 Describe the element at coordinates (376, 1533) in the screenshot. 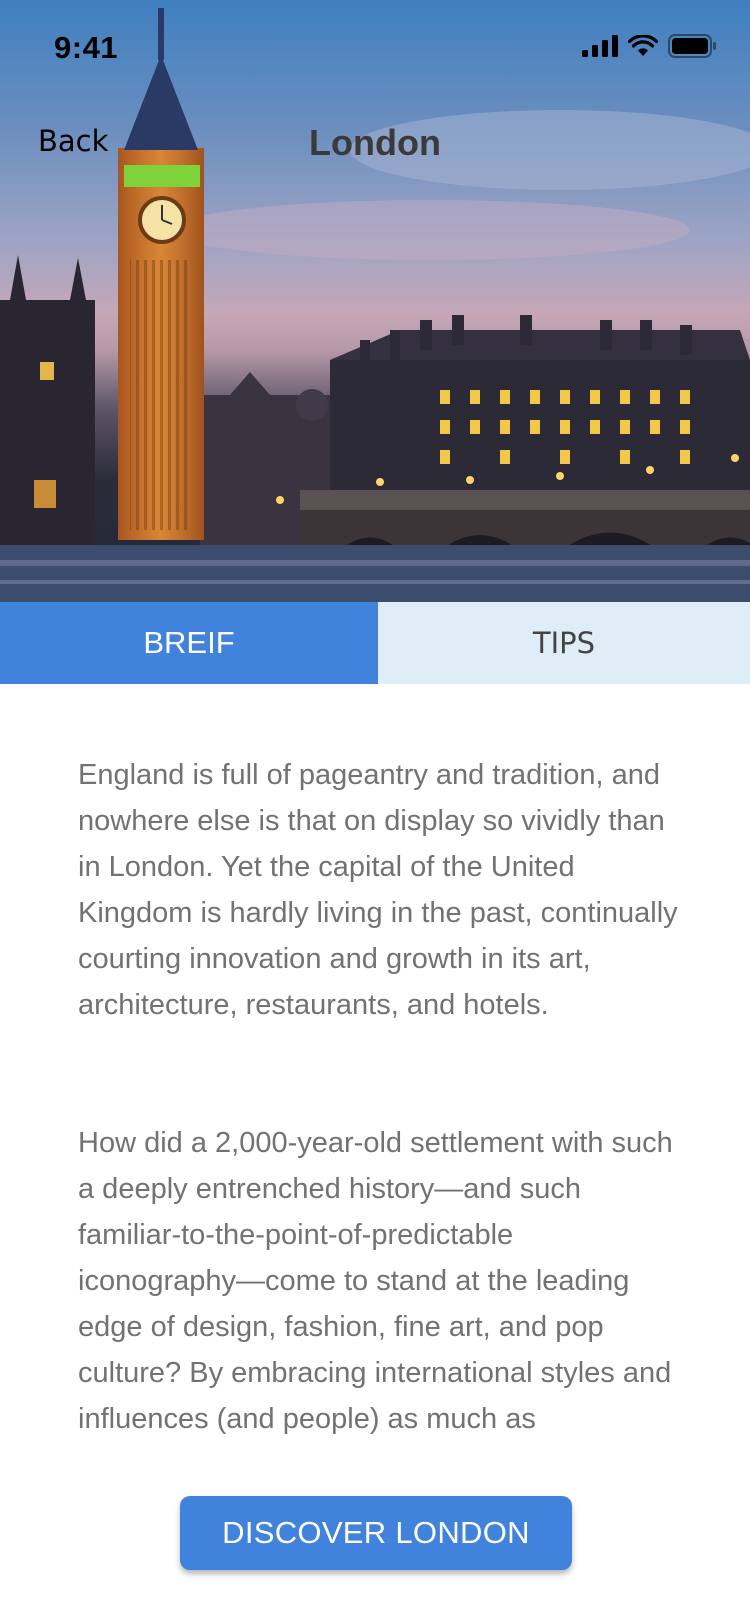

I see `discover-london-button: DISCOVER LONDON` at that location.